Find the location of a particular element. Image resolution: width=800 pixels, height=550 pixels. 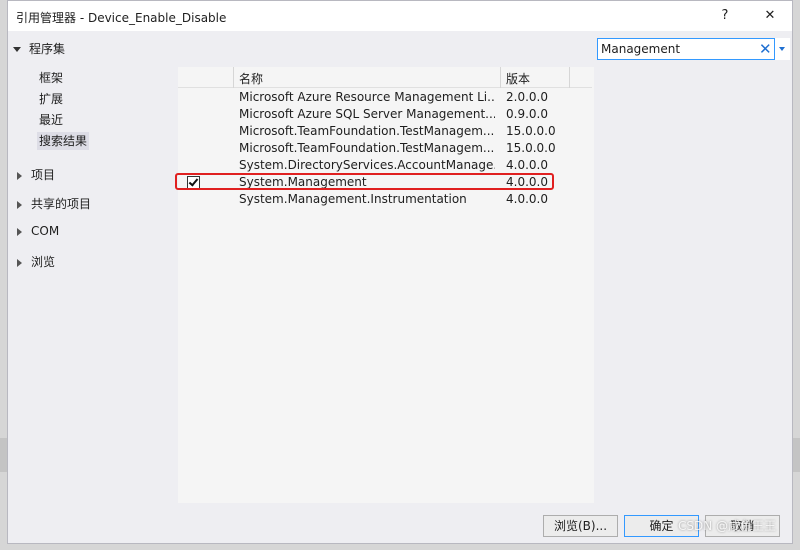

close-button: ✕ is located at coordinates (770, 16).